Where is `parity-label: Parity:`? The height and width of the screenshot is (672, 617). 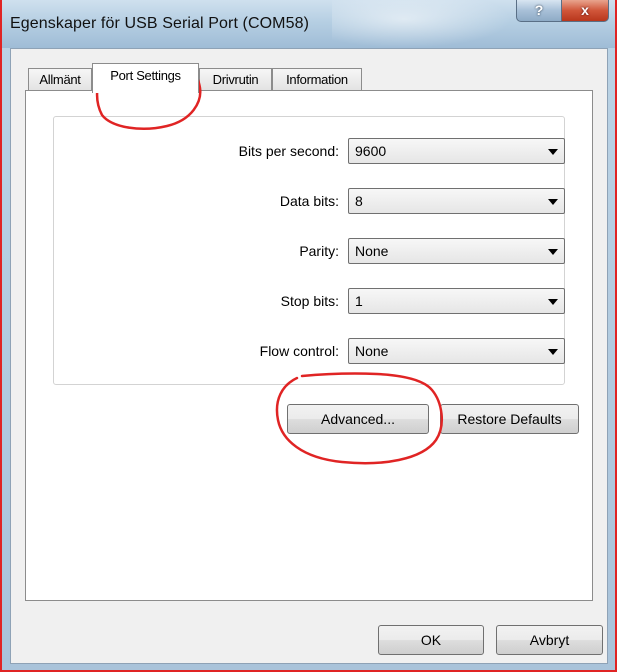
parity-label: Parity: is located at coordinates (319, 251).